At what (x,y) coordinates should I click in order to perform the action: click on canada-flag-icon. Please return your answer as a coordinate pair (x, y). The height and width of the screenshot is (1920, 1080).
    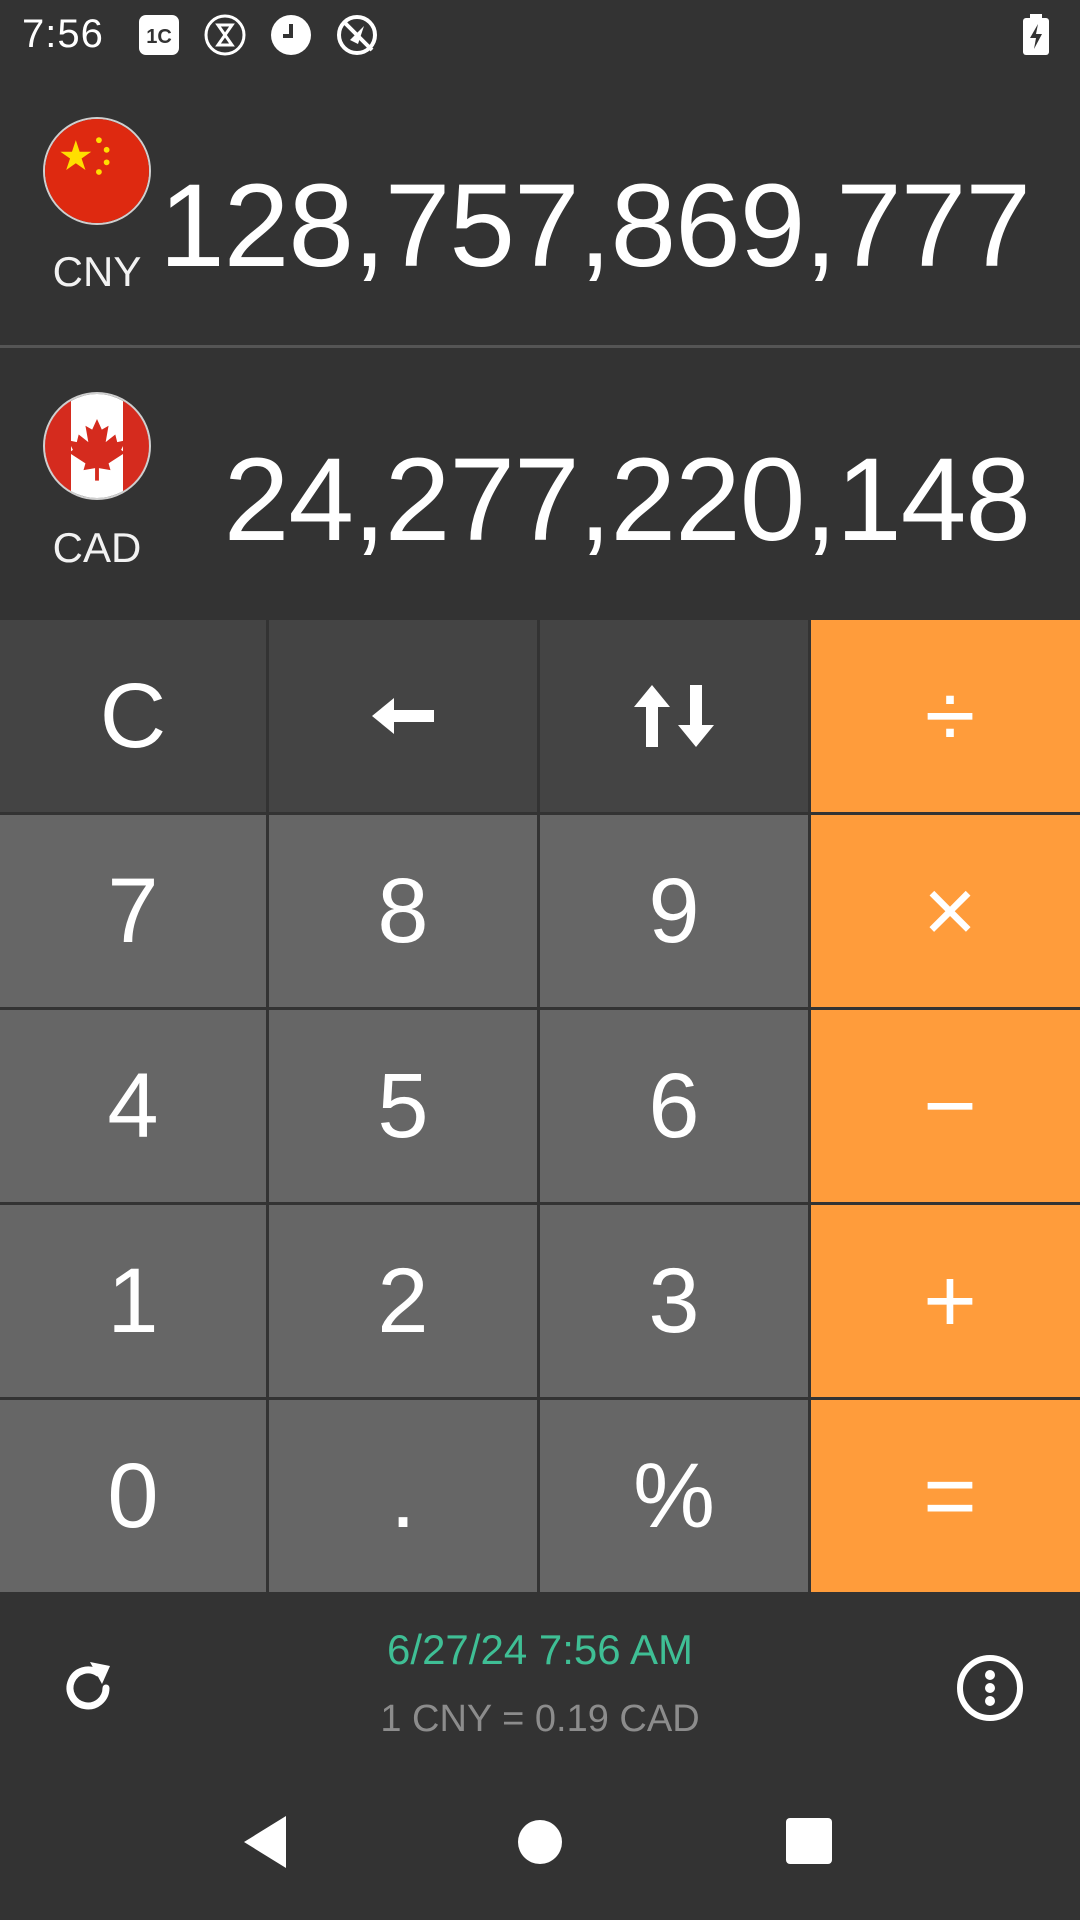
    Looking at the image, I should click on (97, 446).